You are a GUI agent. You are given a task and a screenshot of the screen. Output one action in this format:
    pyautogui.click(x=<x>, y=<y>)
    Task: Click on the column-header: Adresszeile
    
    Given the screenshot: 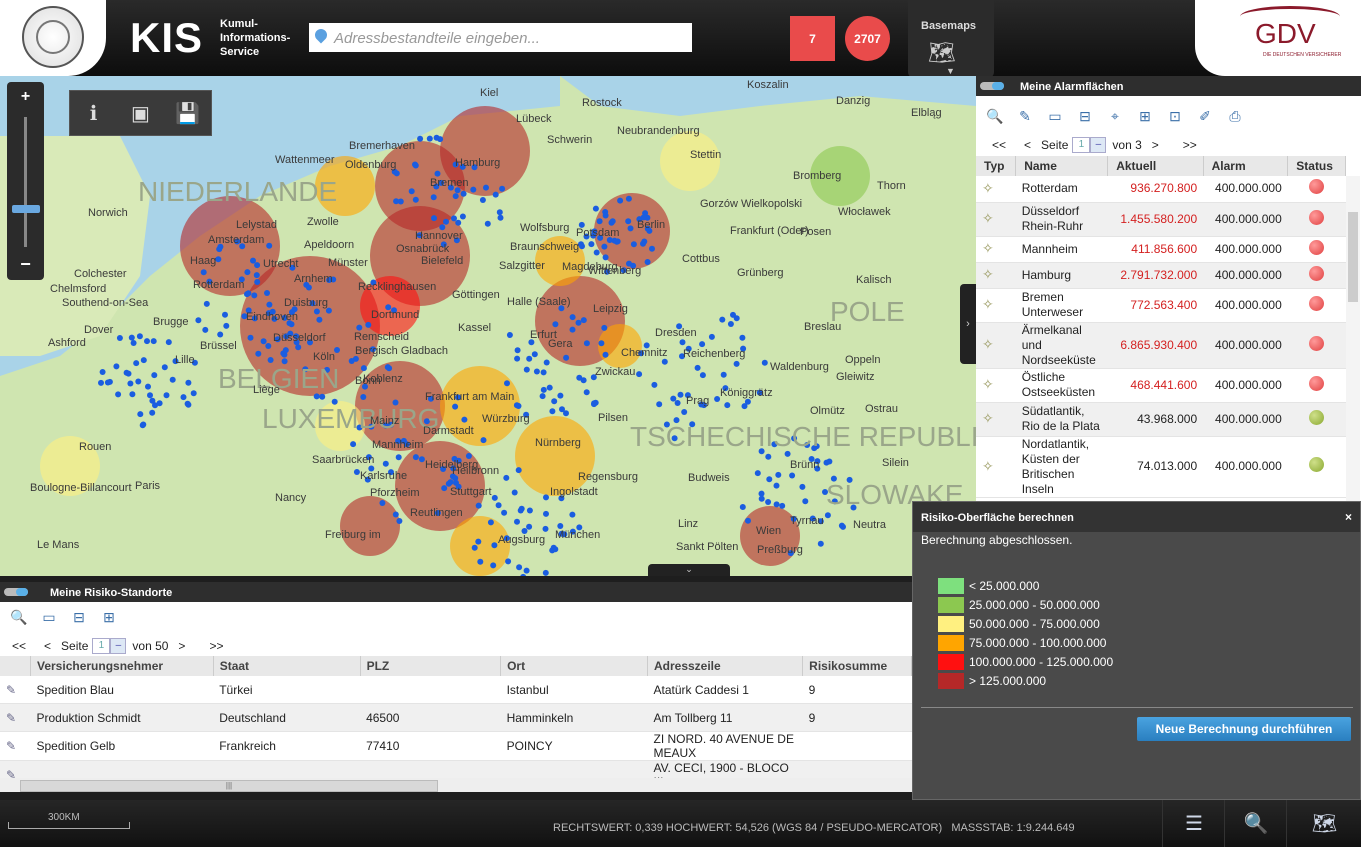 What is the action you would take?
    pyautogui.click(x=725, y=666)
    